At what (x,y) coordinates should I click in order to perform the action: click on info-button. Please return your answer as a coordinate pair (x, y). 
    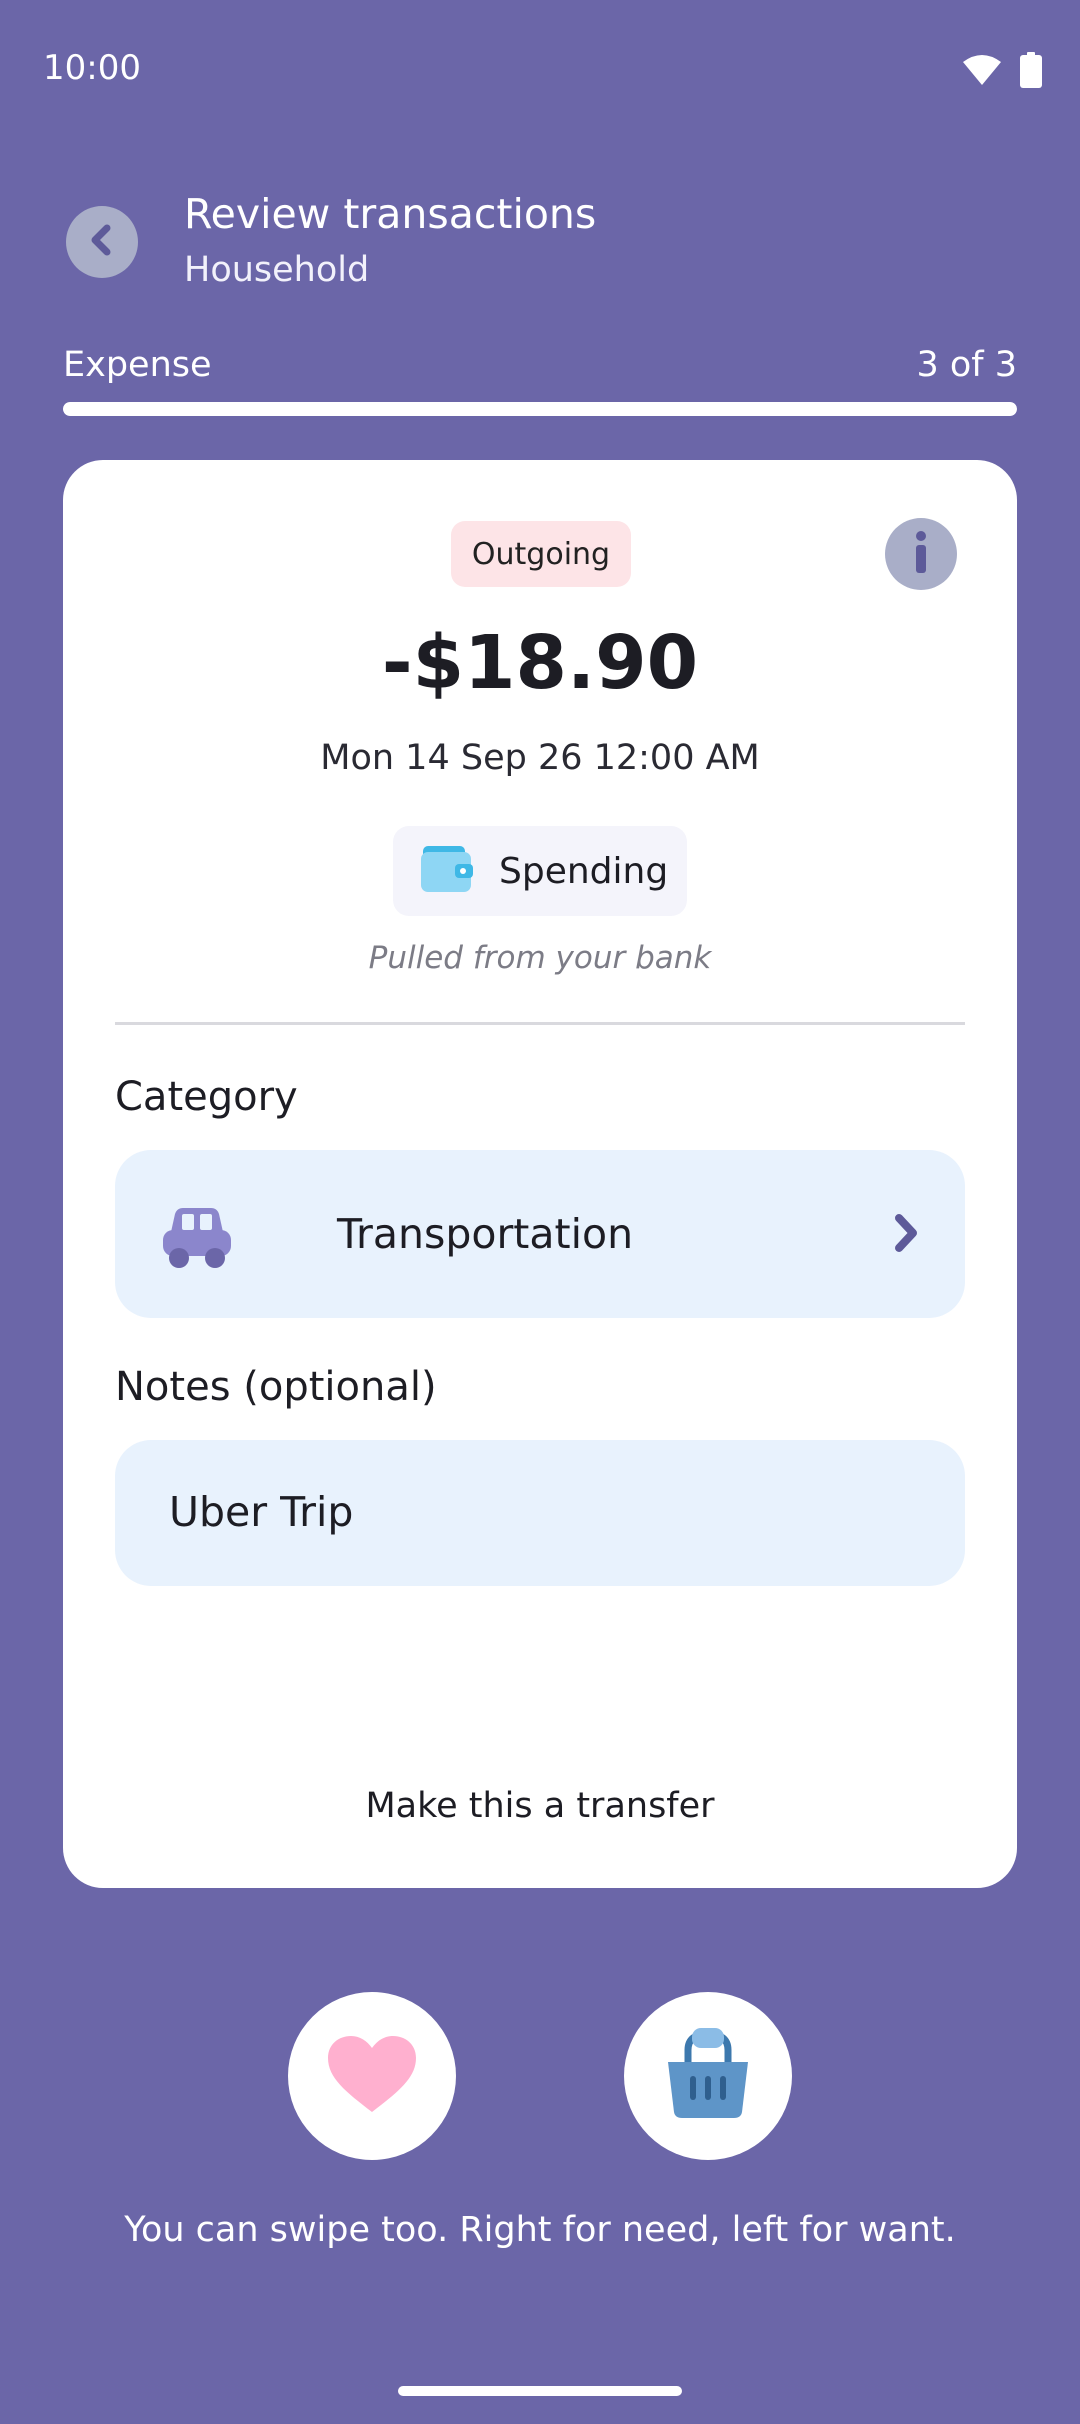
    Looking at the image, I should click on (921, 554).